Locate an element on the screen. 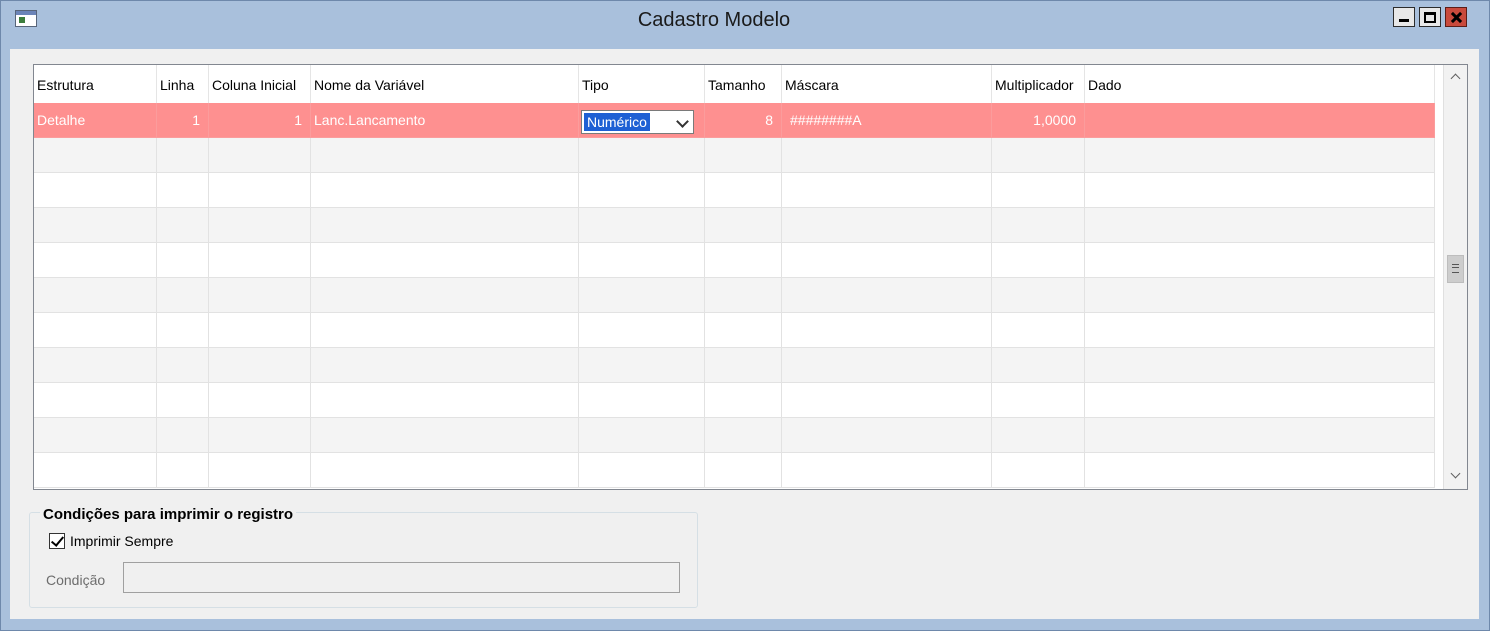 This screenshot has width=1490, height=631. scroll-up-icon is located at coordinates (1455, 77).